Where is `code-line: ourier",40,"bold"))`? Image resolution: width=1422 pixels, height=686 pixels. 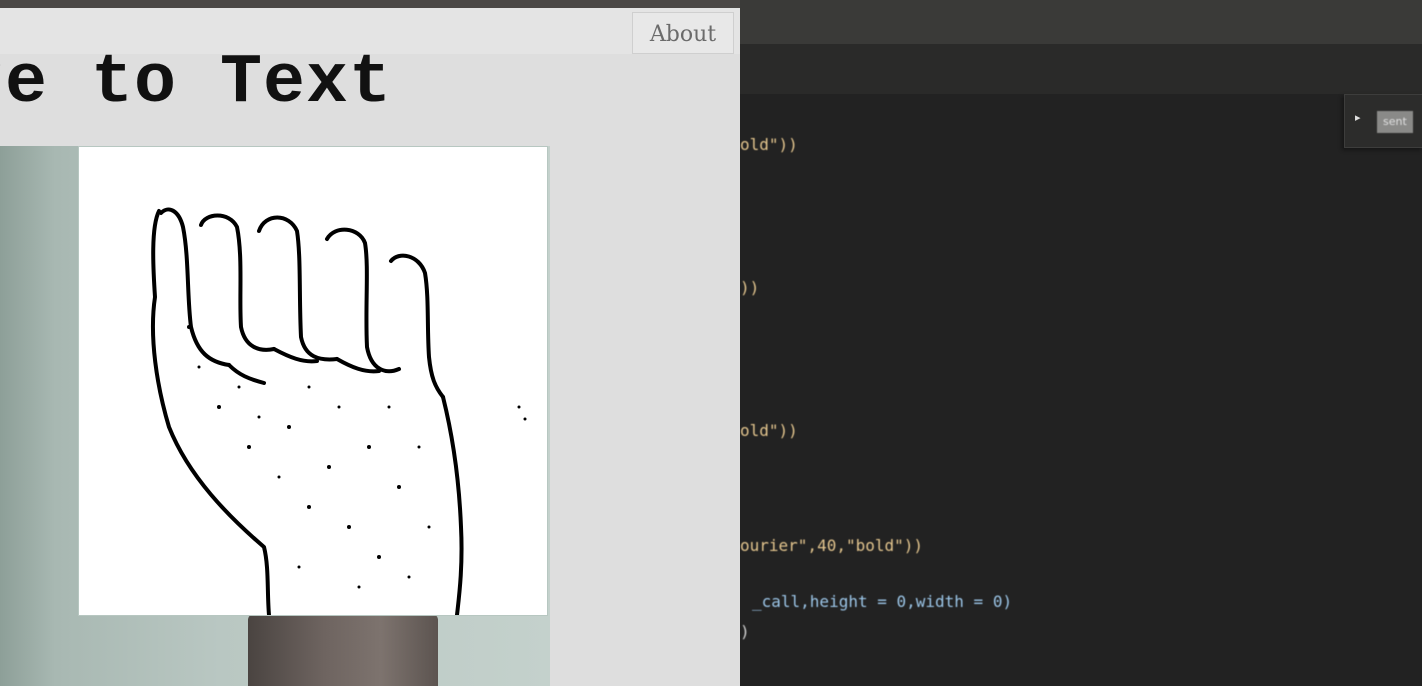
code-line: ourier",40,"bold")) is located at coordinates (831, 545).